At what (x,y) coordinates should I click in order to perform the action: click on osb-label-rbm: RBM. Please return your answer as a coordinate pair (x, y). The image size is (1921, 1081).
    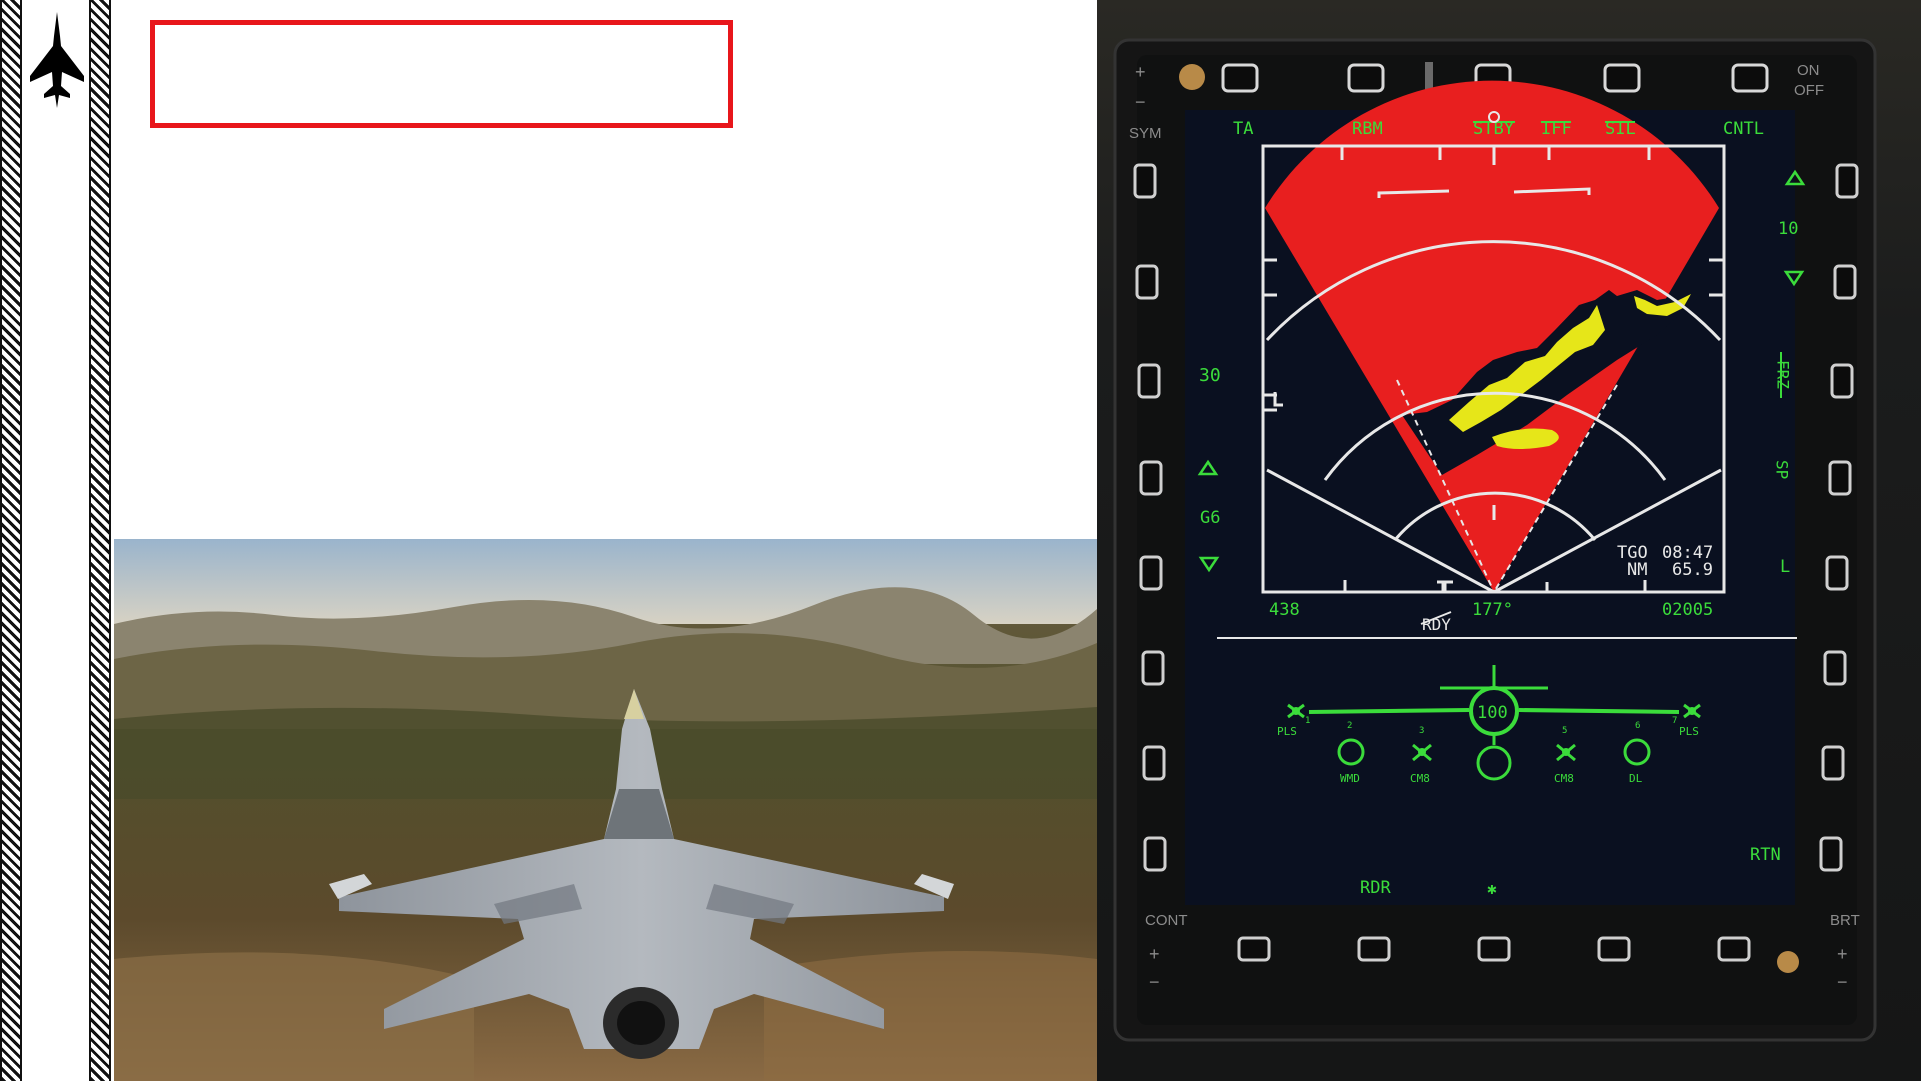
    Looking at the image, I should click on (1367, 129).